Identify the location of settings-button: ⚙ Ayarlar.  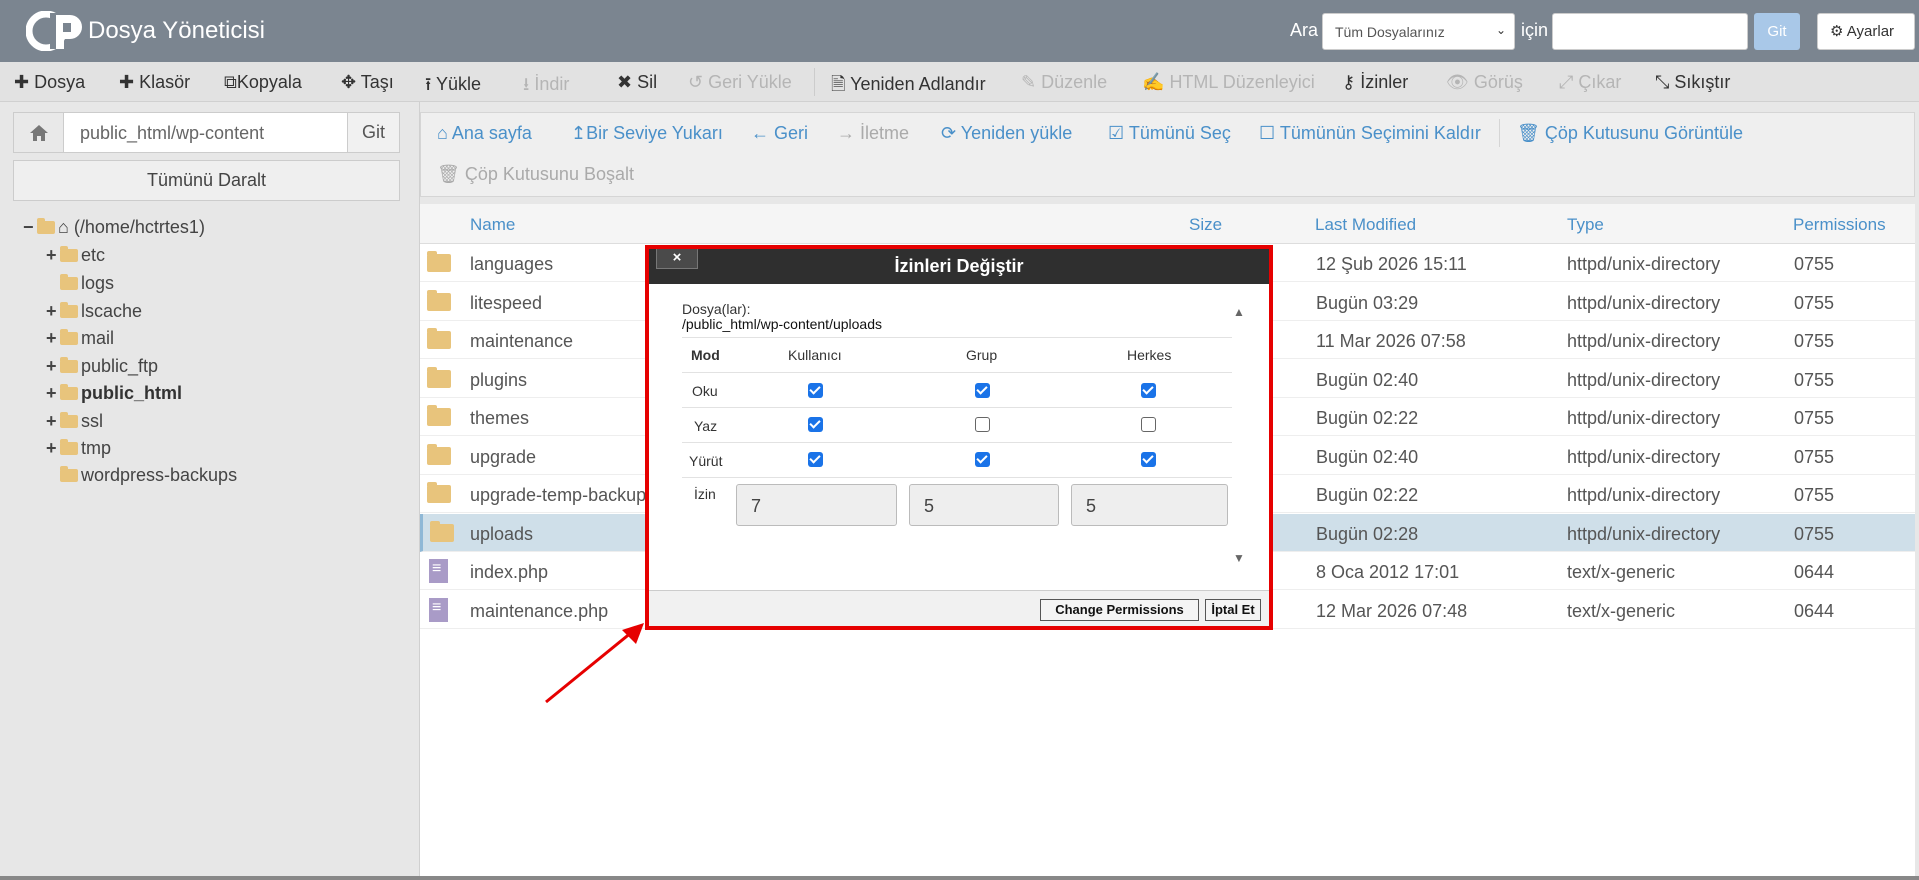
(1866, 31).